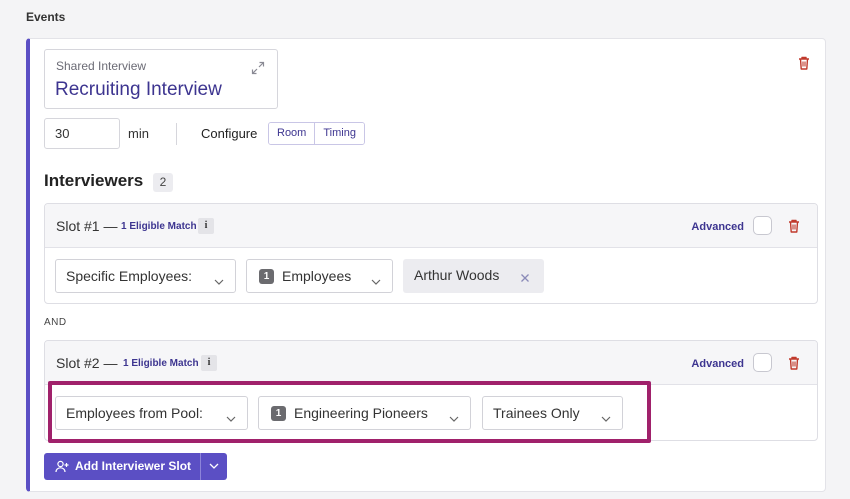 Image resolution: width=850 pixels, height=499 pixels. Describe the element at coordinates (266, 276) in the screenshot. I see `slot-1-count-chip: 1` at that location.